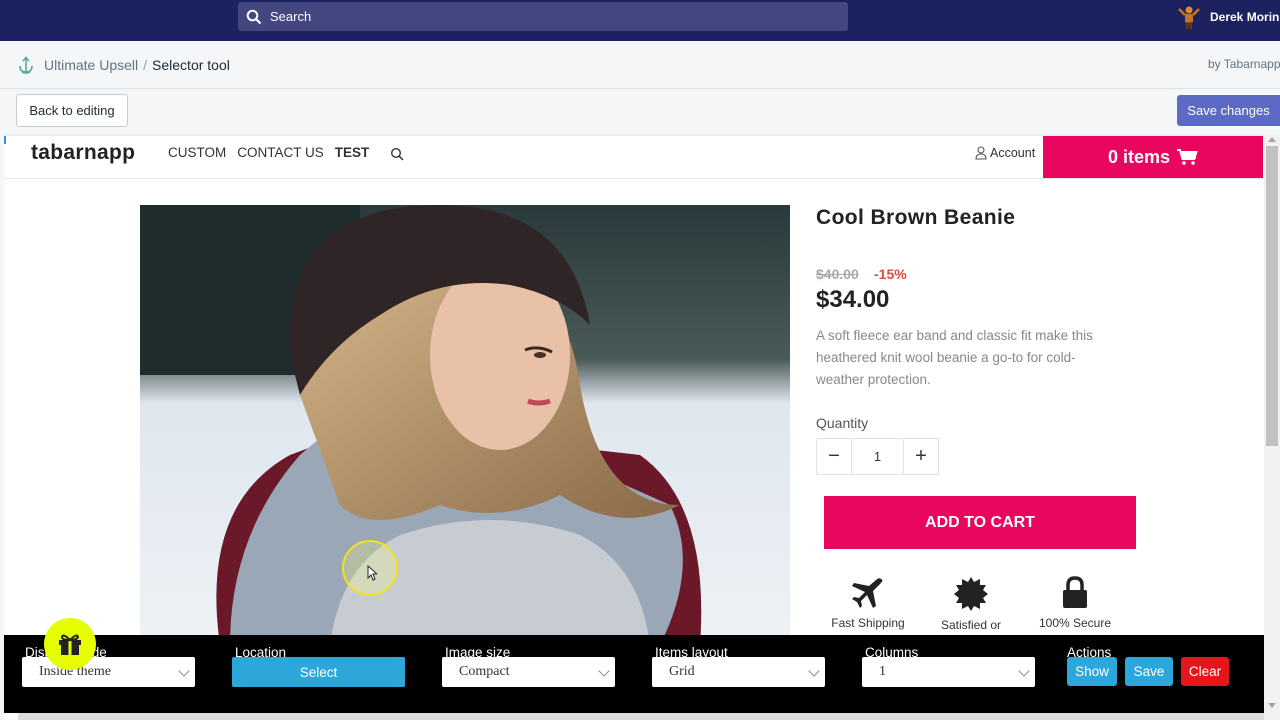 This screenshot has height=720, width=1280. What do you see at coordinates (867, 593) in the screenshot?
I see `airplane-icon` at bounding box center [867, 593].